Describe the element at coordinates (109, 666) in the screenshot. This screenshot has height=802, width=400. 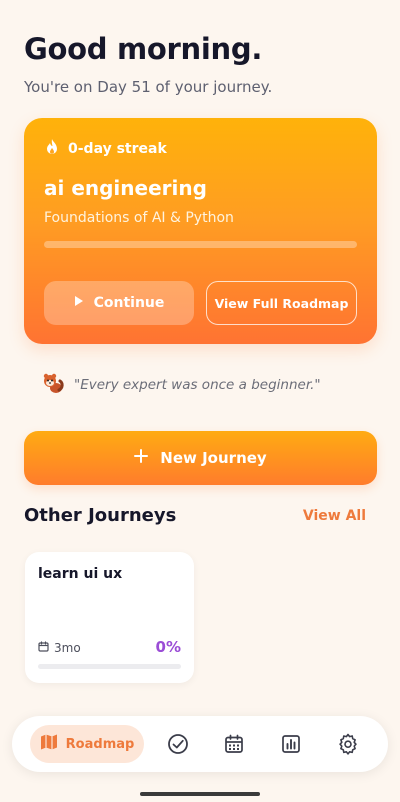
I see `journey-card-progress-bar` at that location.